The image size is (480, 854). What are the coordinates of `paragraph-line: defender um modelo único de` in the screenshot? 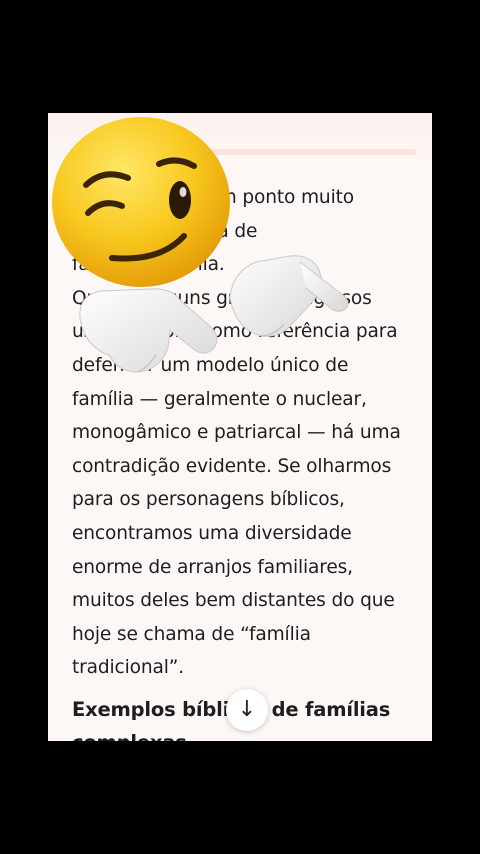 It's located at (210, 365).